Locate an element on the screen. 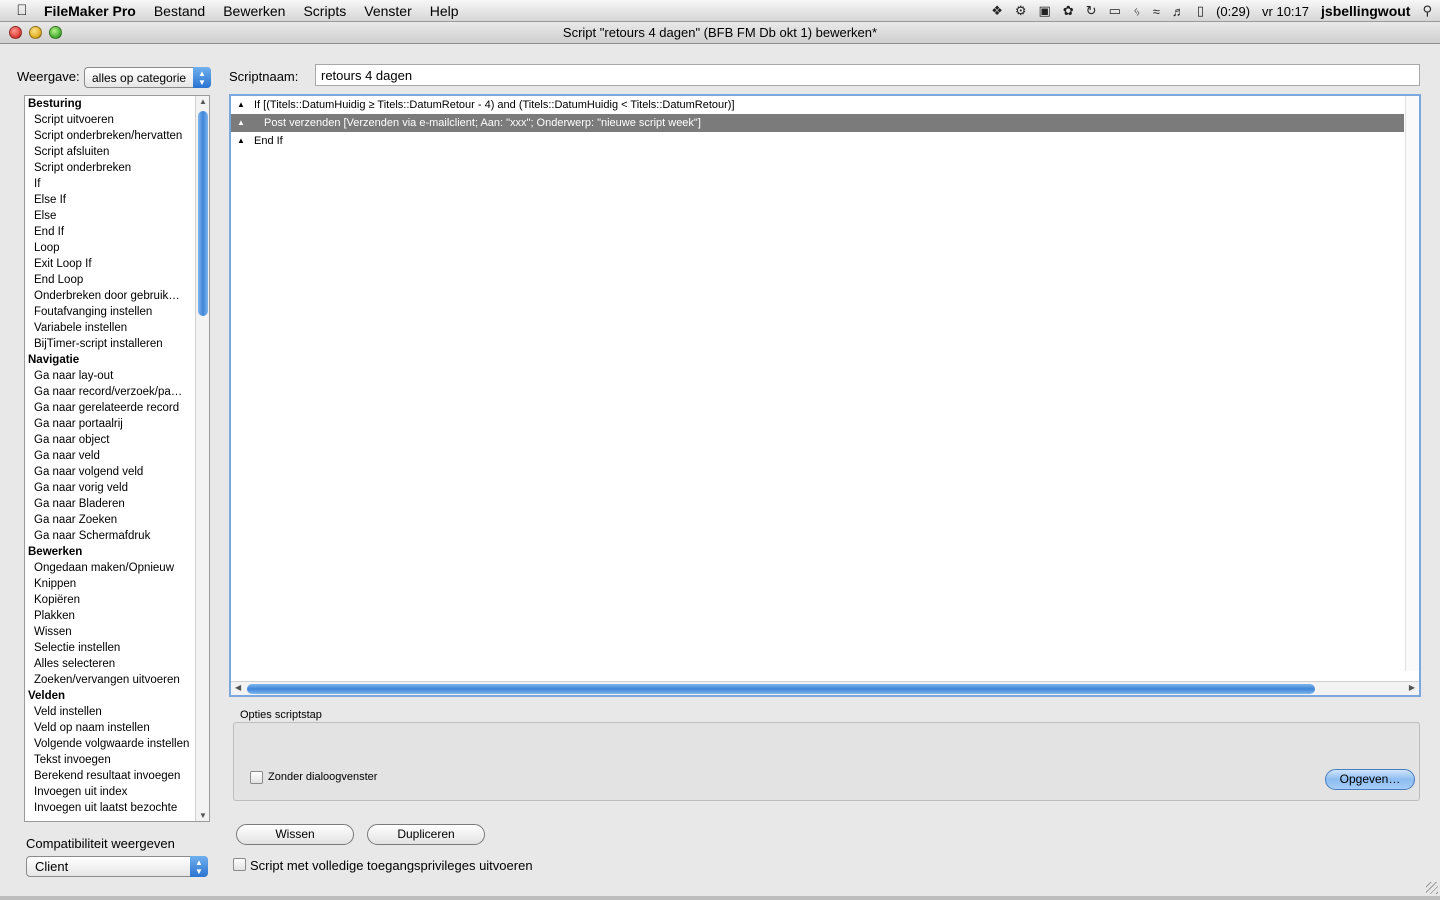 The image size is (1440, 900). compat-select: Client ▲ ▼ is located at coordinates (117, 866).